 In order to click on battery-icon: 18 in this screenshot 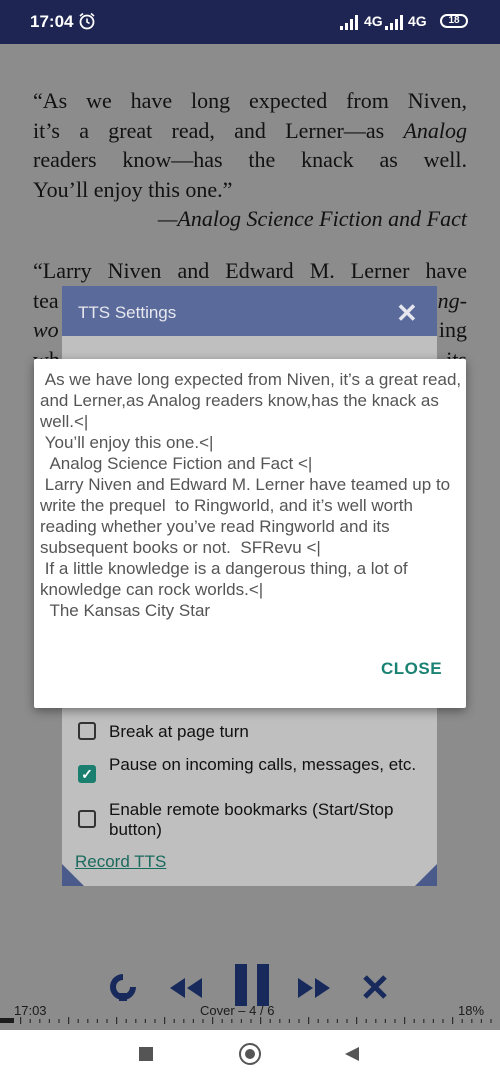, I will do `click(454, 21)`.